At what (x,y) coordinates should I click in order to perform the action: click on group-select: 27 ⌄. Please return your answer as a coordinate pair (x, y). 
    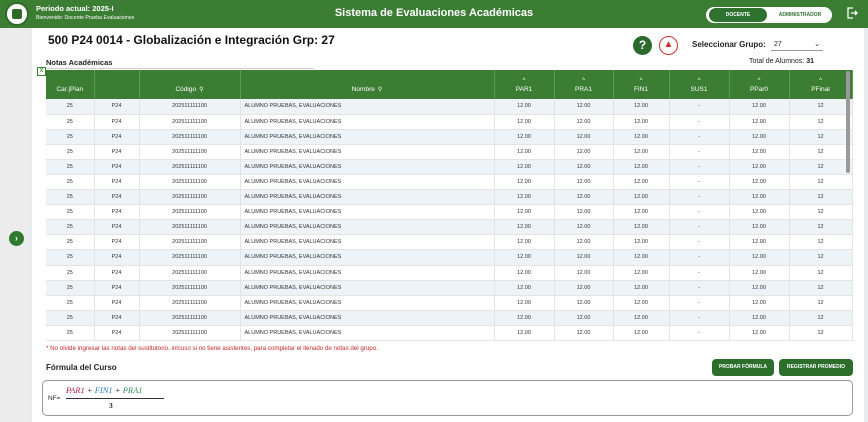
    Looking at the image, I should click on (797, 45).